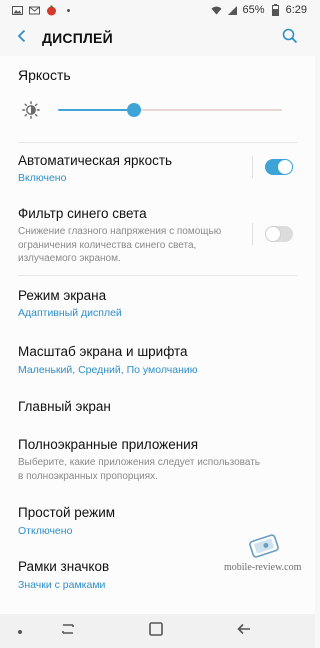 The width and height of the screenshot is (320, 648). I want to click on item-title: Простой режим, so click(67, 512).